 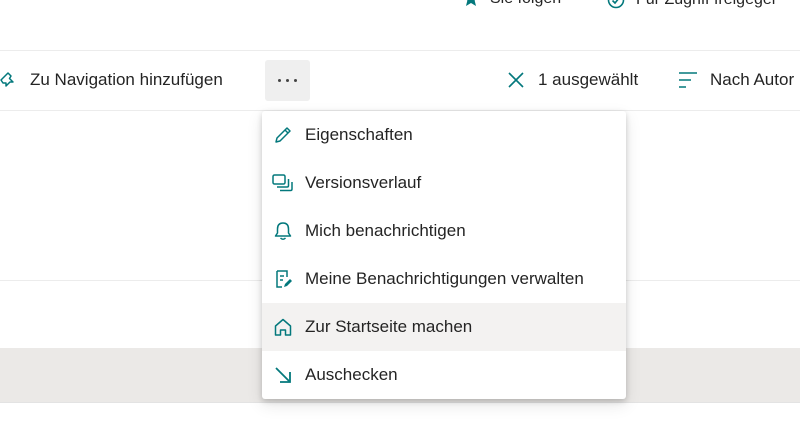 What do you see at coordinates (283, 135) in the screenshot?
I see `pencil-icon` at bounding box center [283, 135].